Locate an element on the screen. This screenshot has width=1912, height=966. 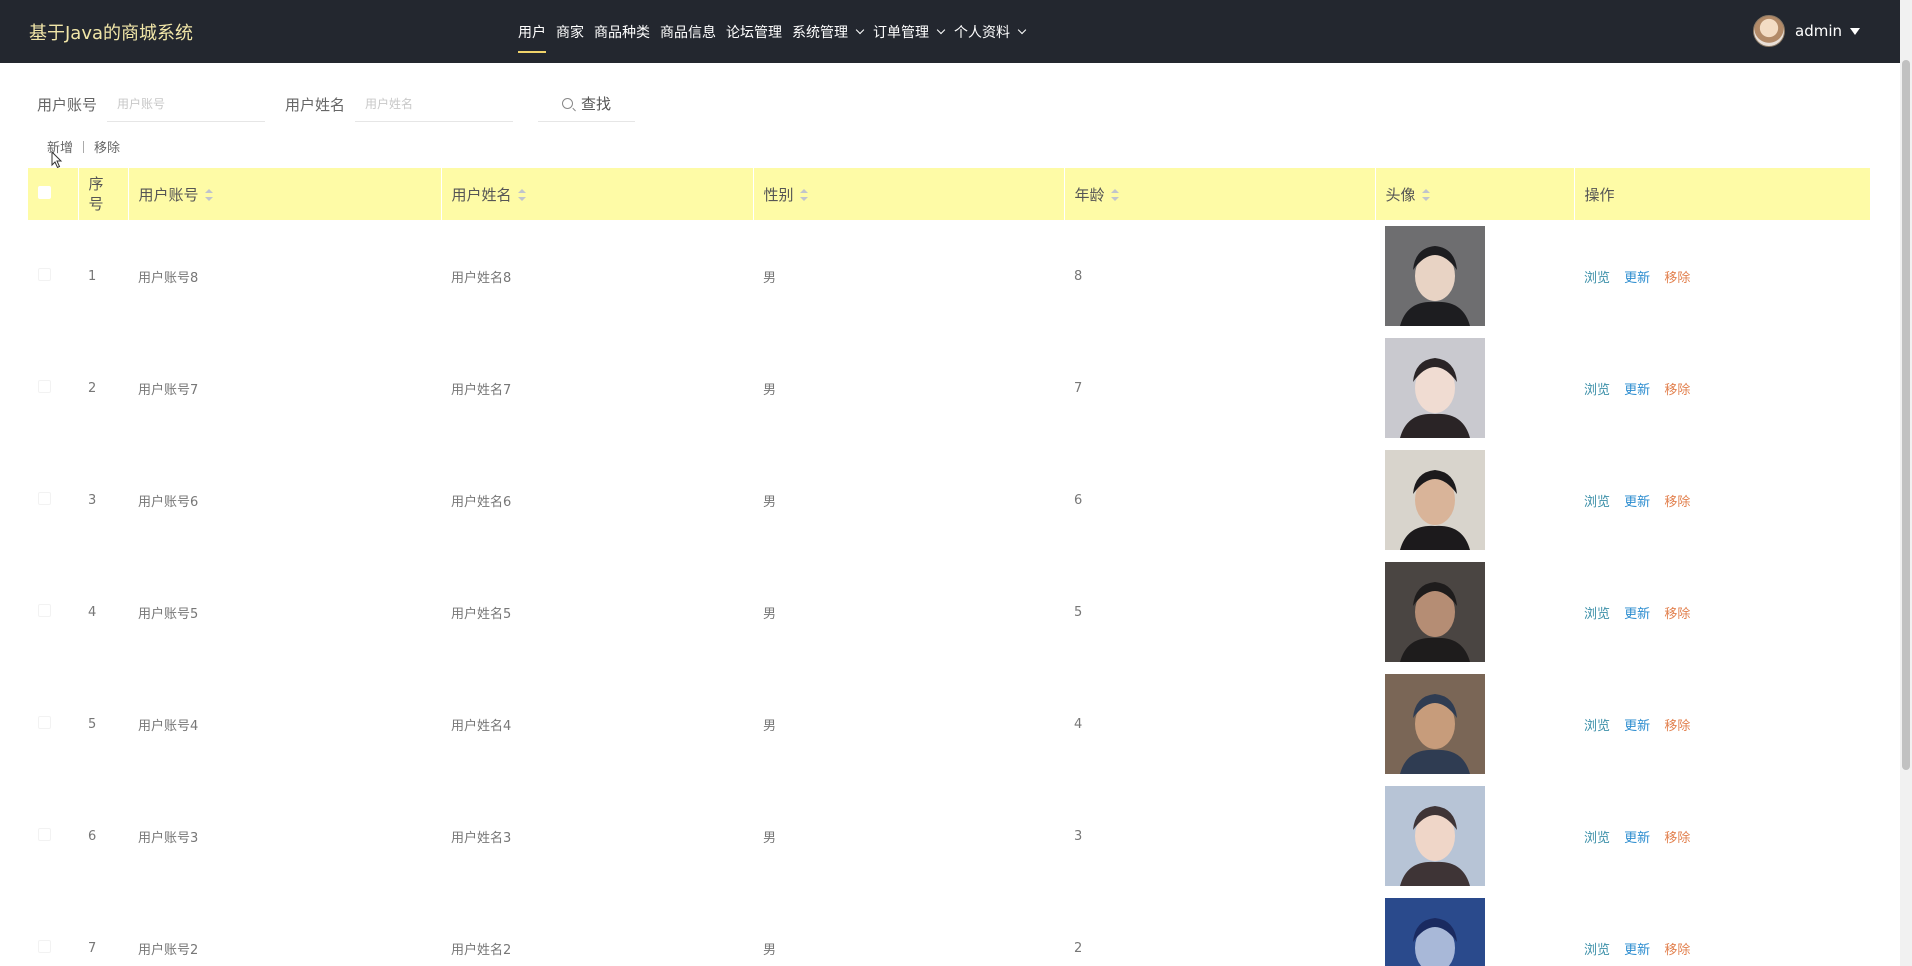
col-gender: 性别 is located at coordinates (909, 194).